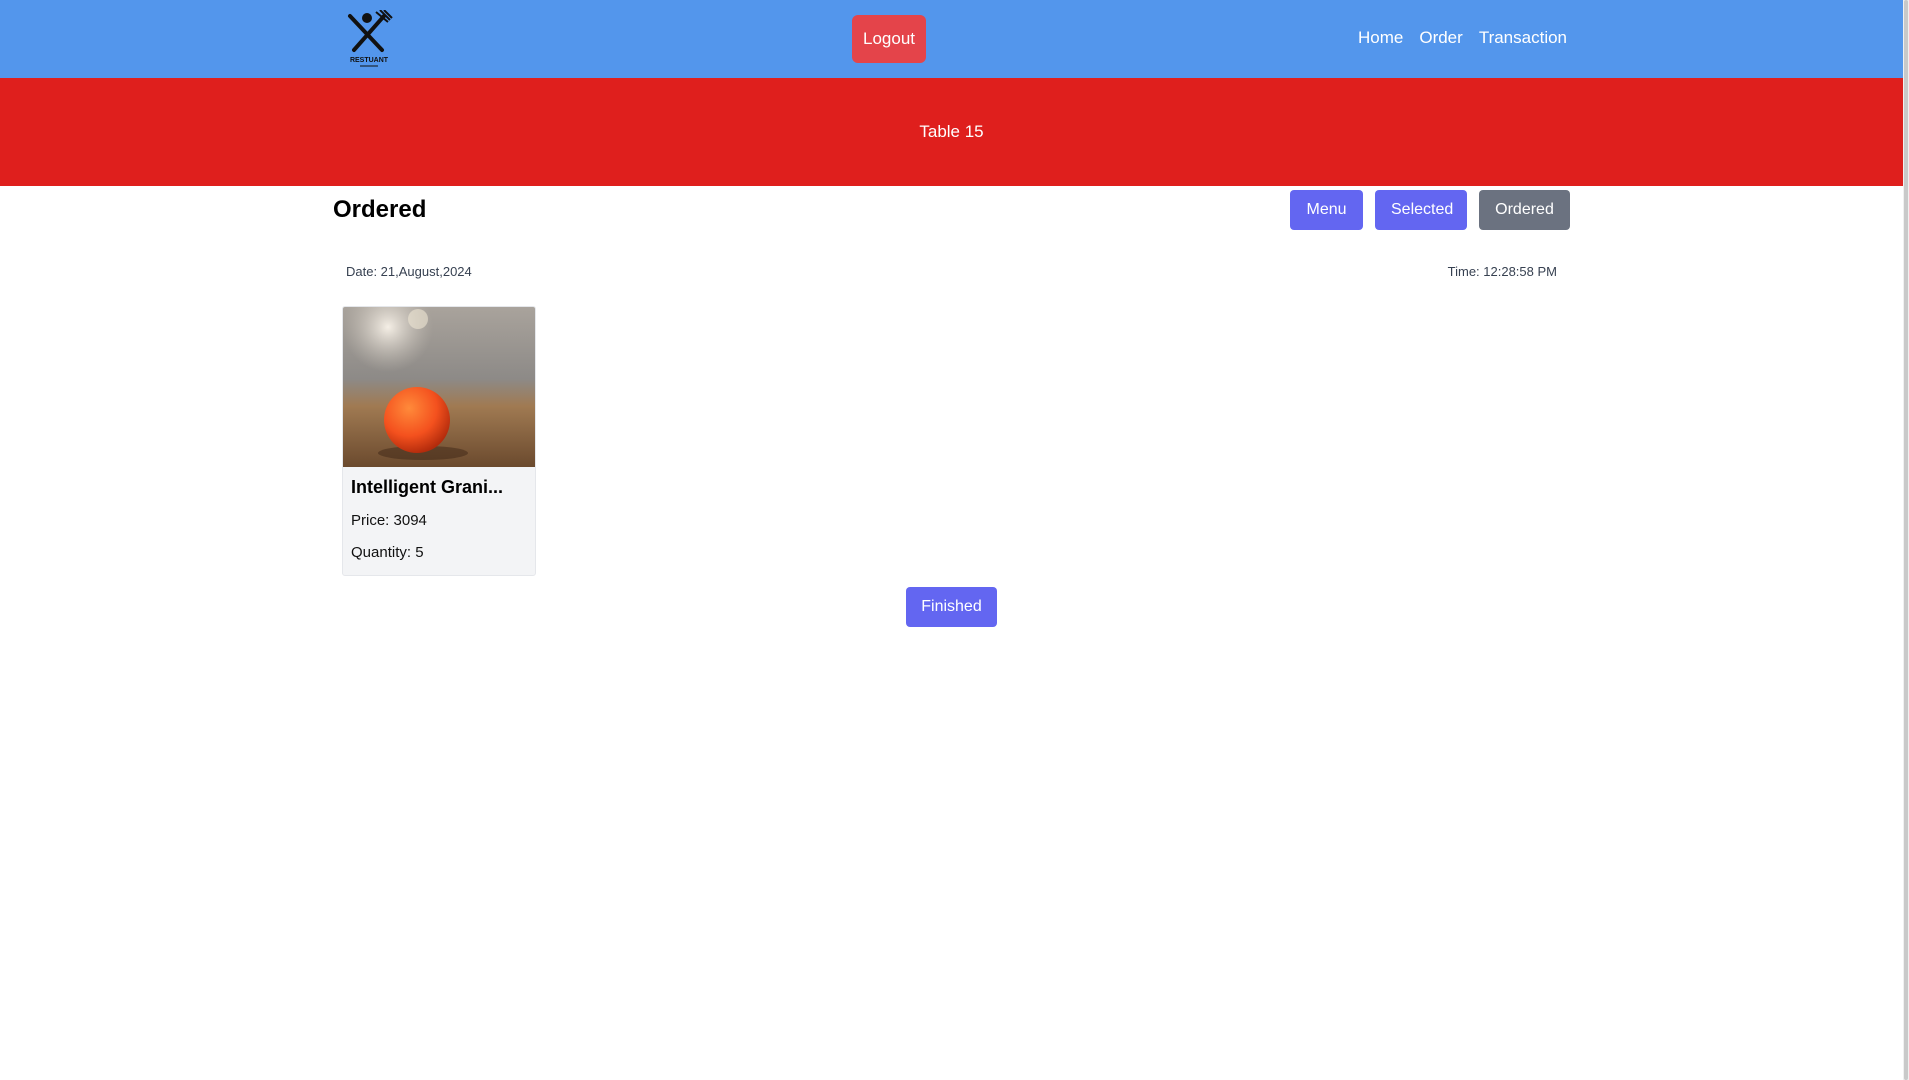  I want to click on order-time: Time: 12:28:58 PM, so click(1502, 271).